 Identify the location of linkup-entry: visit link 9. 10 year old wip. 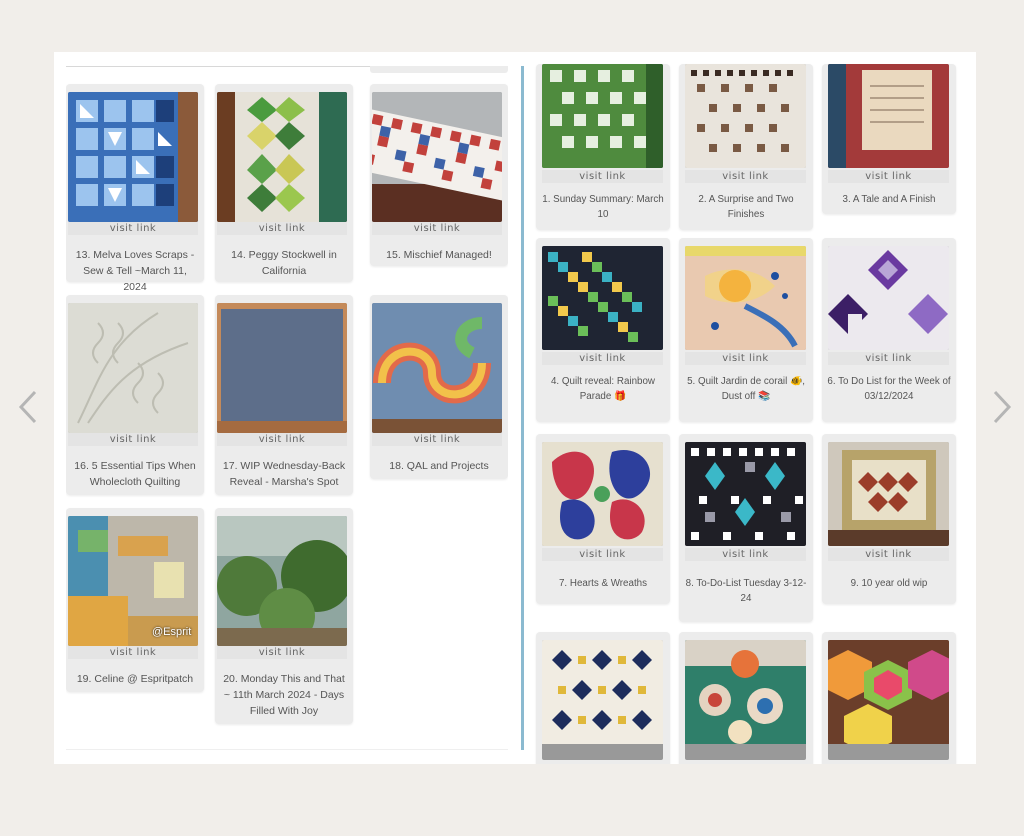
(889, 519).